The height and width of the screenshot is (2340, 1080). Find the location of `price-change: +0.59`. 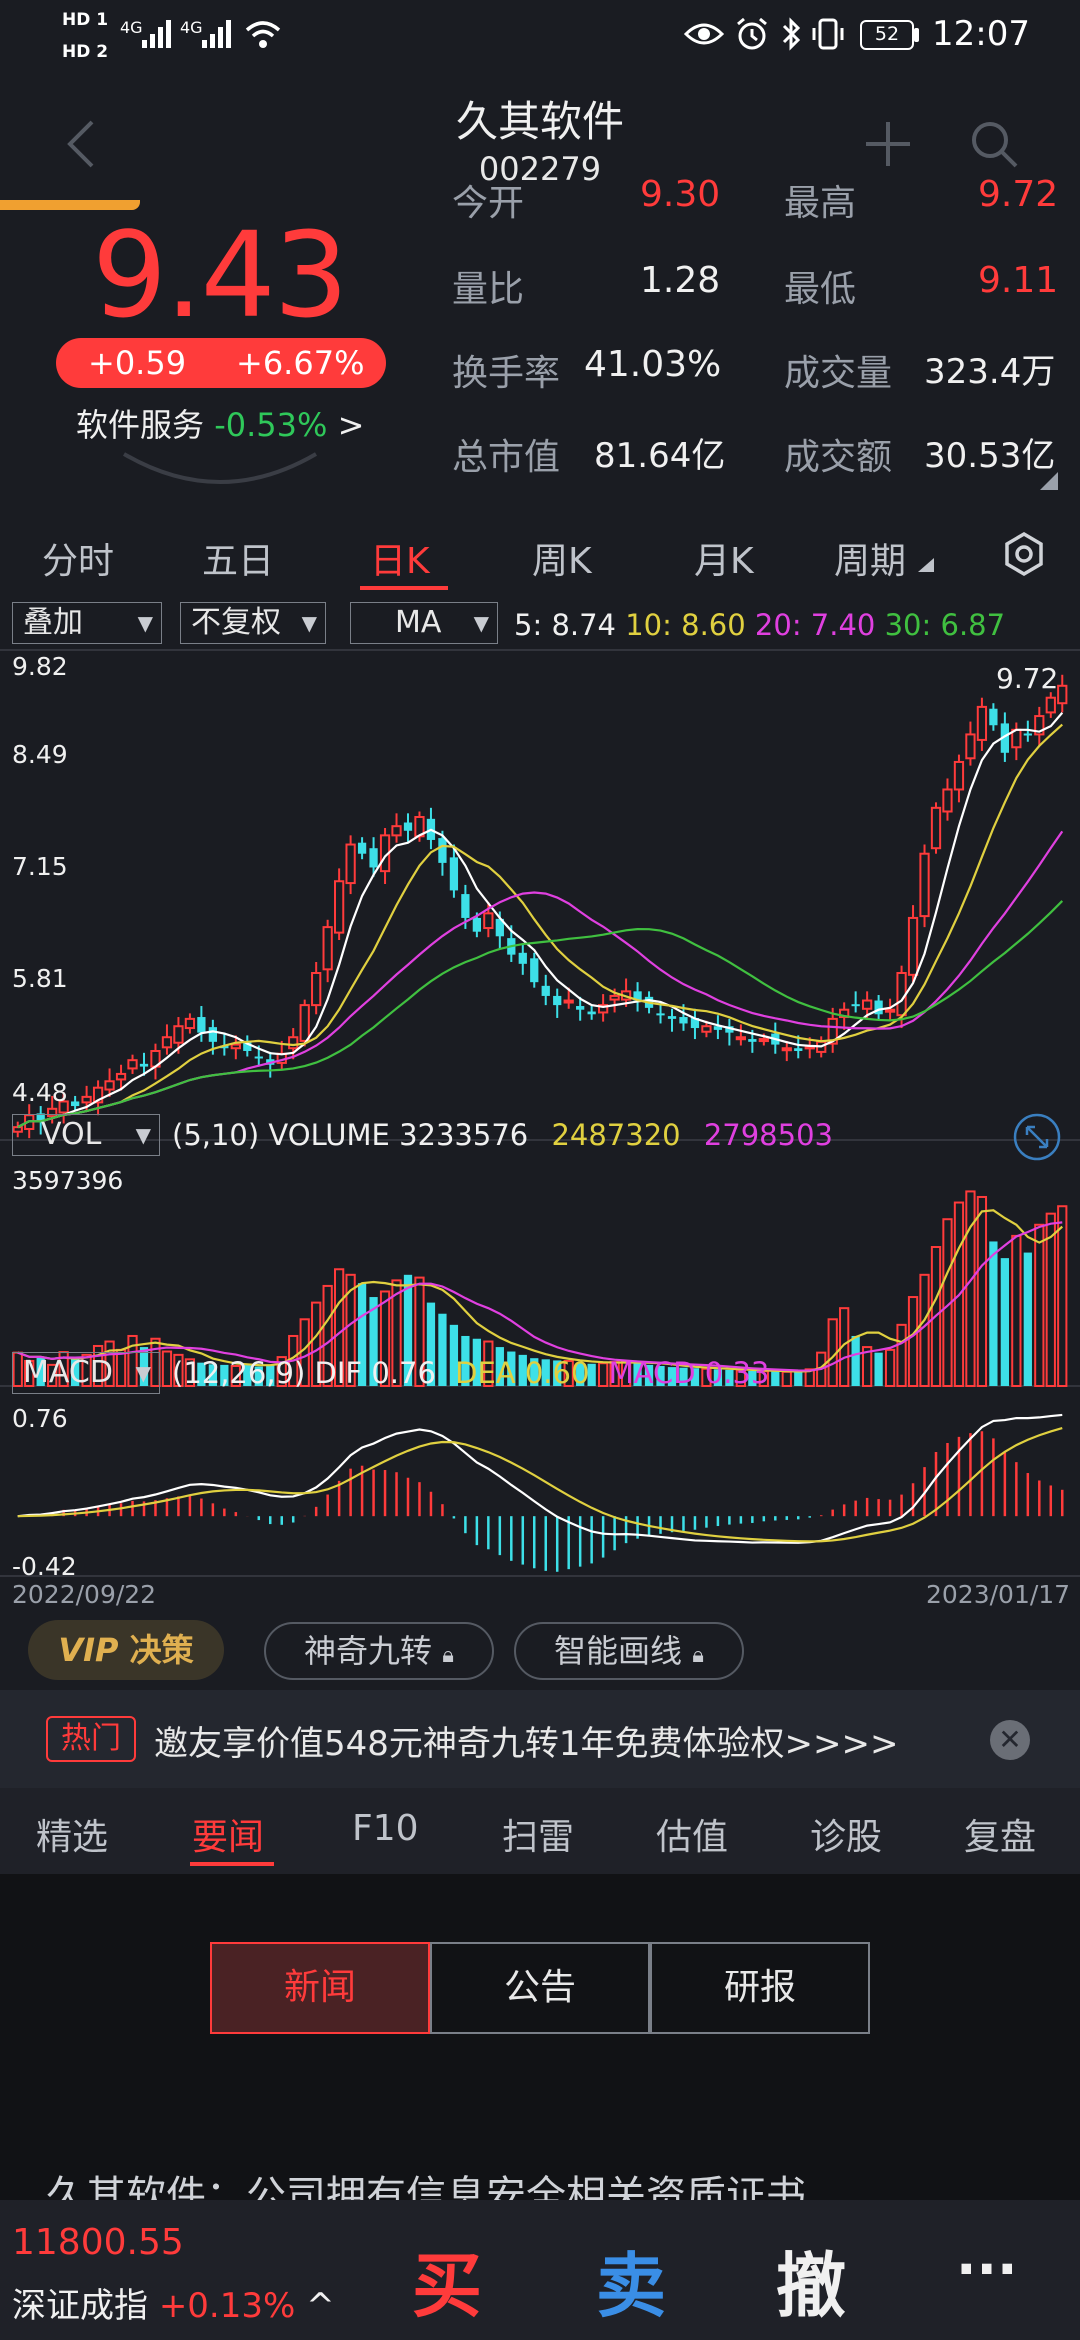

price-change: +0.59 is located at coordinates (137, 363).